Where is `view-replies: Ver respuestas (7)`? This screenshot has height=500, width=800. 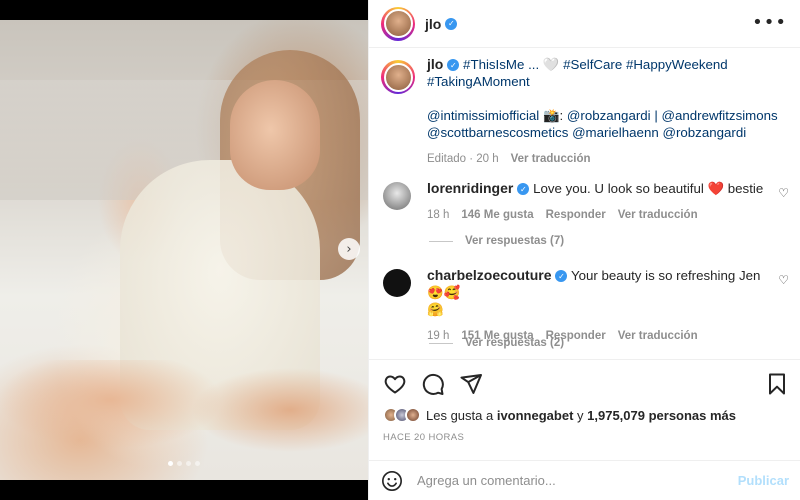
view-replies: Ver respuestas (7) is located at coordinates (496, 241).